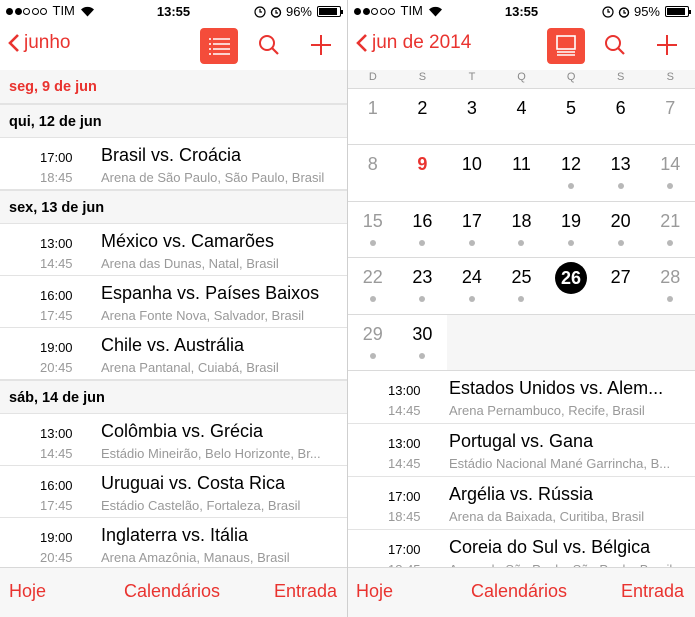  Describe the element at coordinates (620, 164) in the screenshot. I see `day-number: 13` at that location.